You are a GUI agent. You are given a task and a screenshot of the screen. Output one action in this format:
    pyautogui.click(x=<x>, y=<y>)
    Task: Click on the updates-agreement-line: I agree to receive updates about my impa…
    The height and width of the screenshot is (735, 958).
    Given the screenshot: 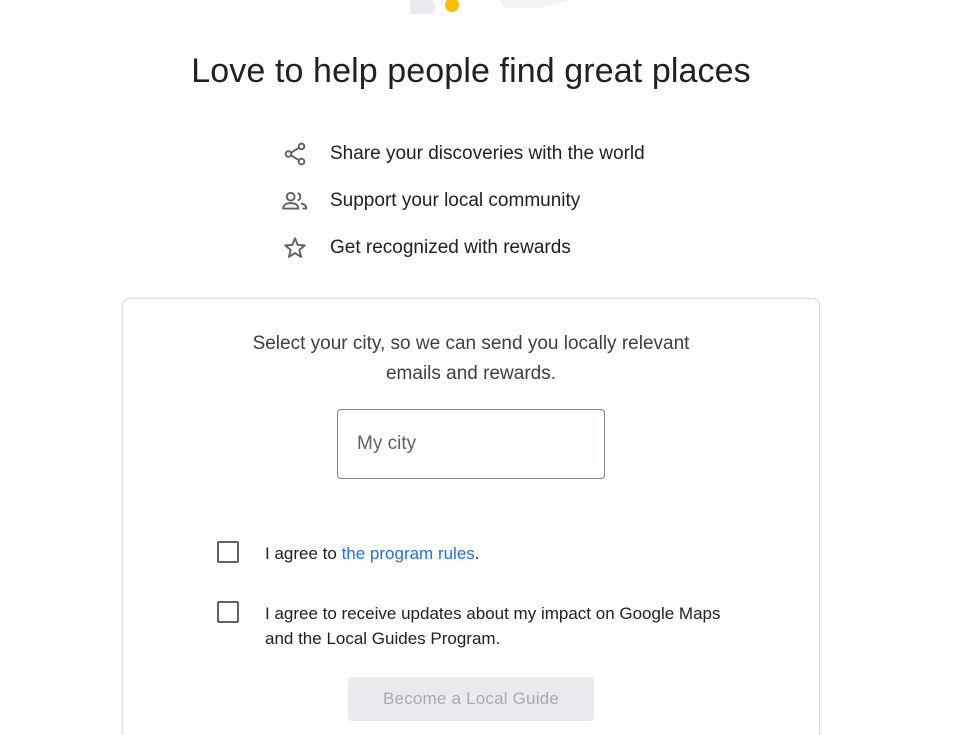 What is the action you would take?
    pyautogui.click(x=493, y=613)
    